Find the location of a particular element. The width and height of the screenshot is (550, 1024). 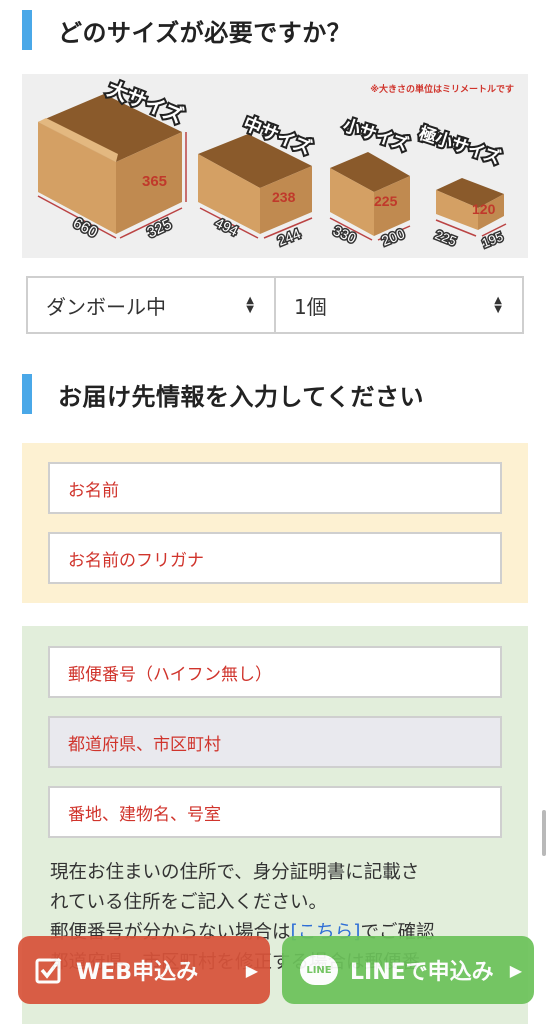

small-height-label: 225 is located at coordinates (386, 201).